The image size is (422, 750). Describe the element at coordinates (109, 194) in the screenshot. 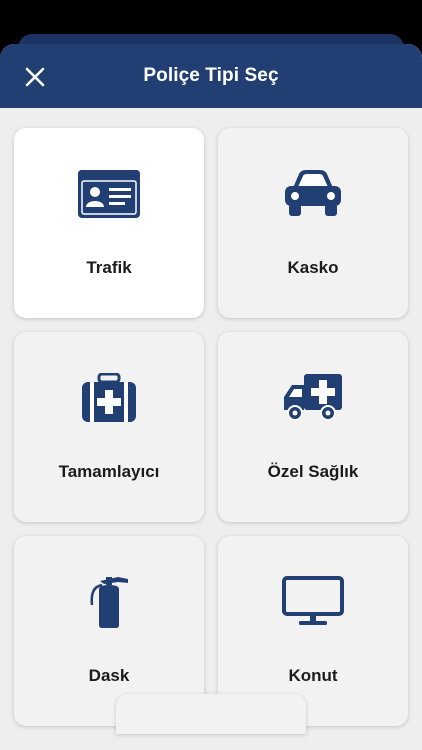

I see `id-card-icon` at that location.